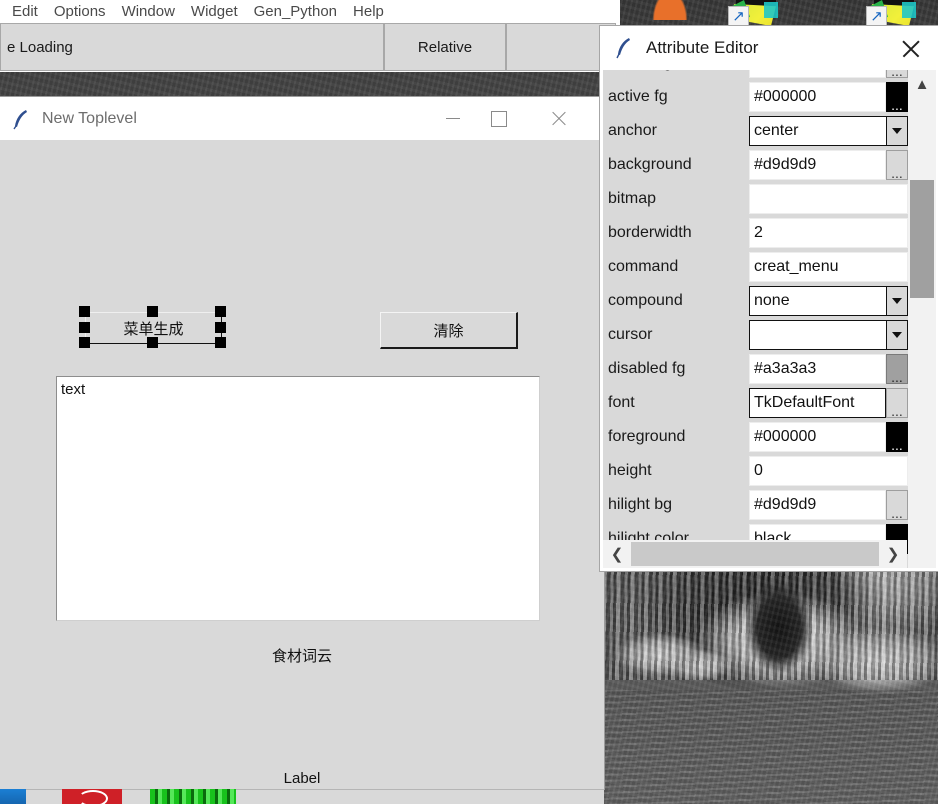 Image resolution: width=938 pixels, height=804 pixels. I want to click on desktop-orange-icon, so click(670, 10).